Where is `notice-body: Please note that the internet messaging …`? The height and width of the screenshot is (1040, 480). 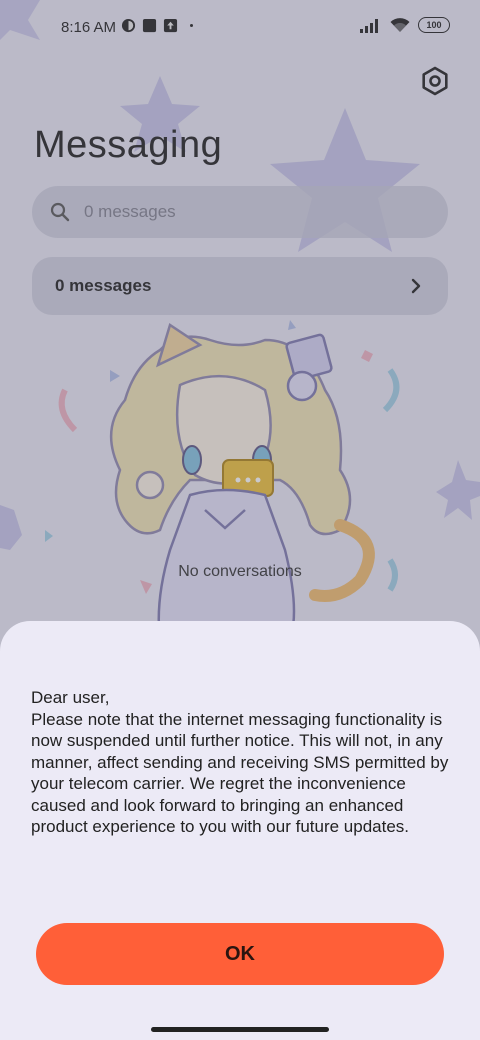 notice-body: Please note that the internet messaging … is located at coordinates (240, 773).